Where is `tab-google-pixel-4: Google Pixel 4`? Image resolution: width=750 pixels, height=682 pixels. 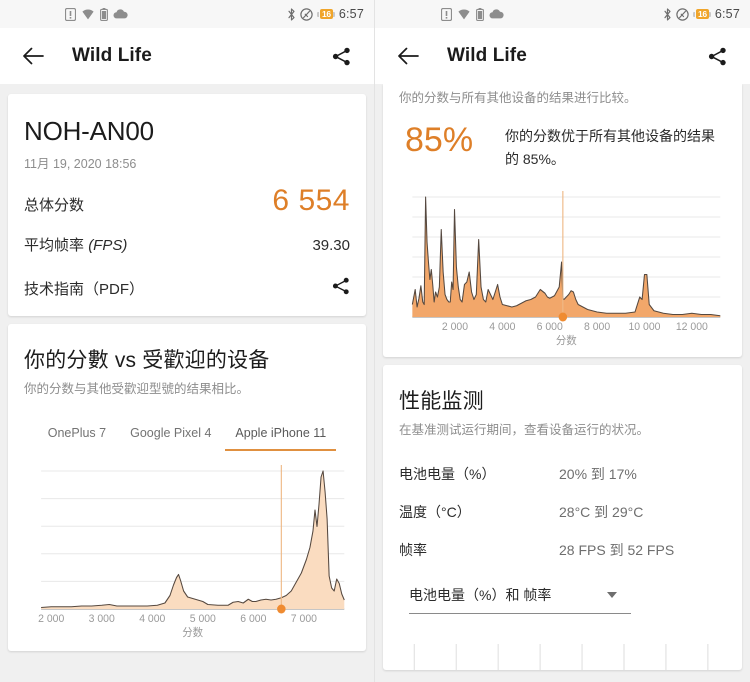
tab-google-pixel-4: Google Pixel 4 is located at coordinates (170, 434).